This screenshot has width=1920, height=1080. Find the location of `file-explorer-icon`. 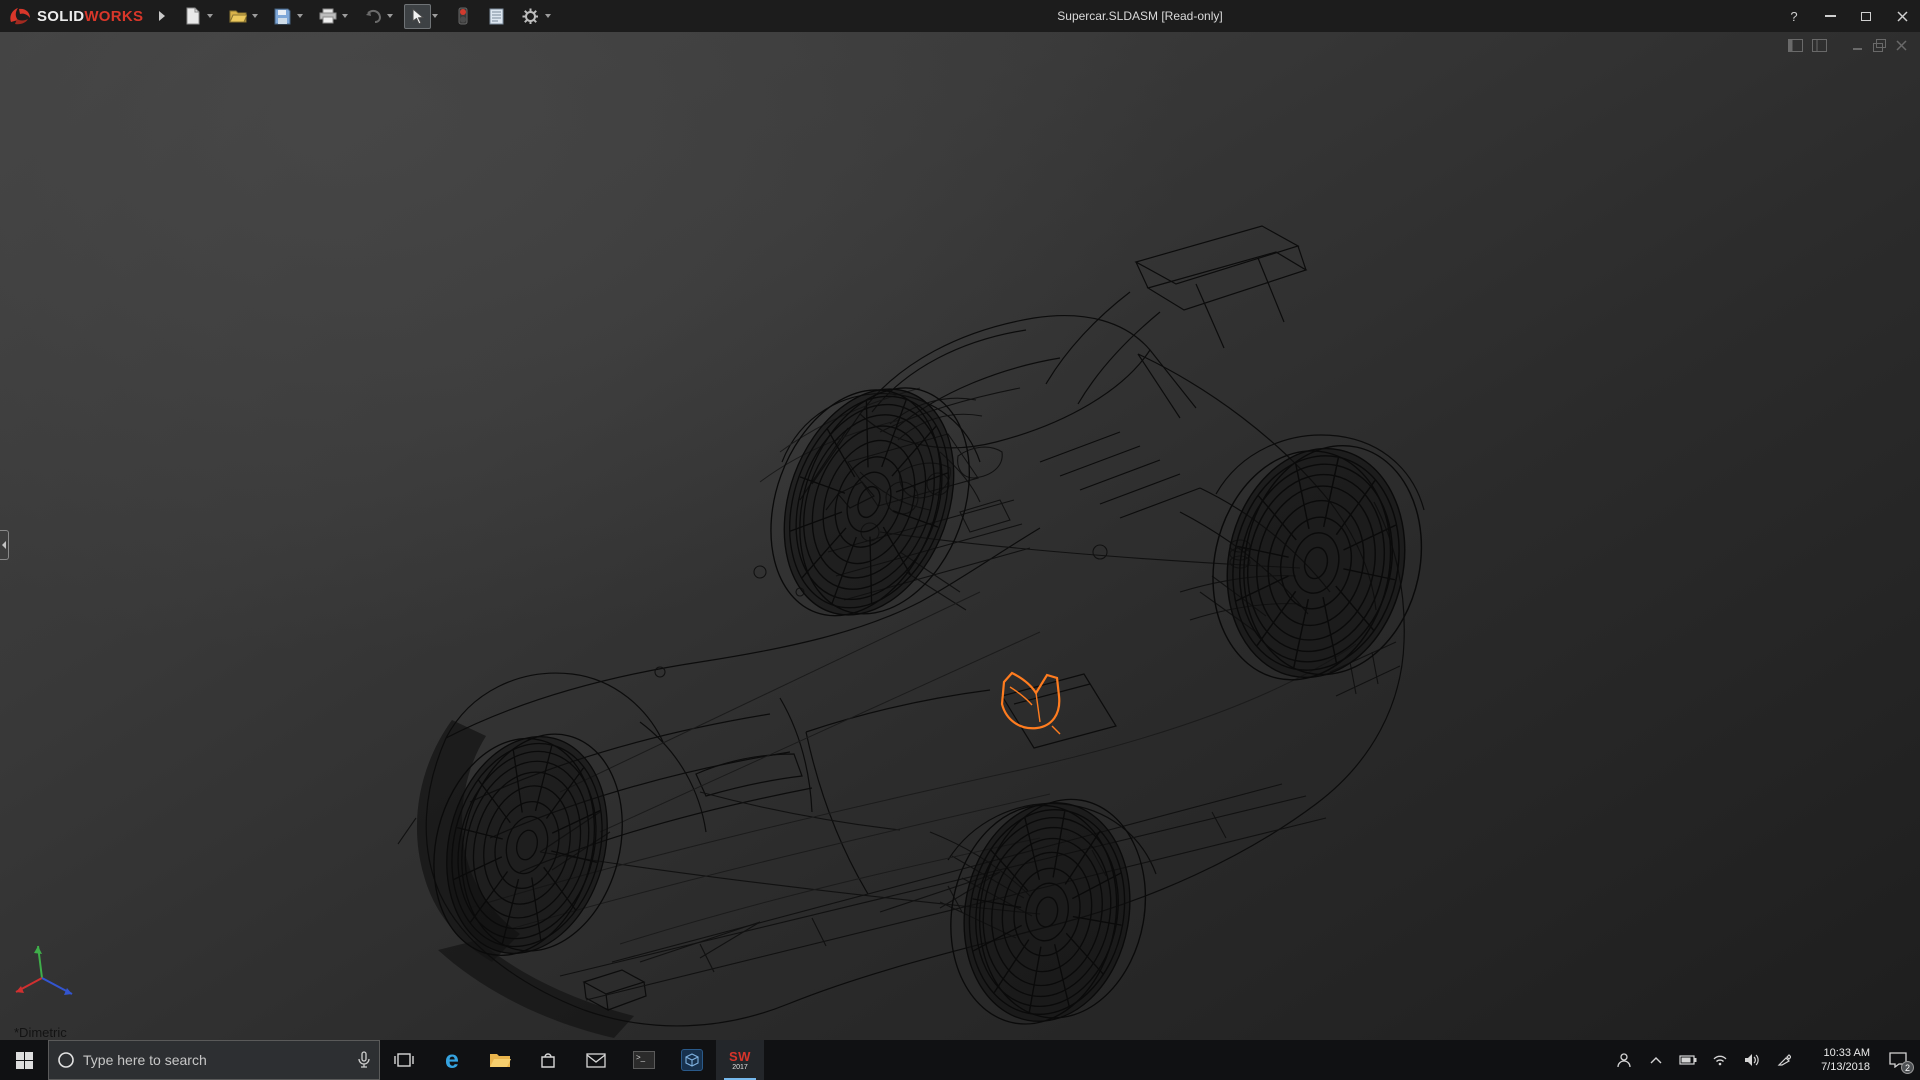

file-explorer-icon is located at coordinates (500, 1060).